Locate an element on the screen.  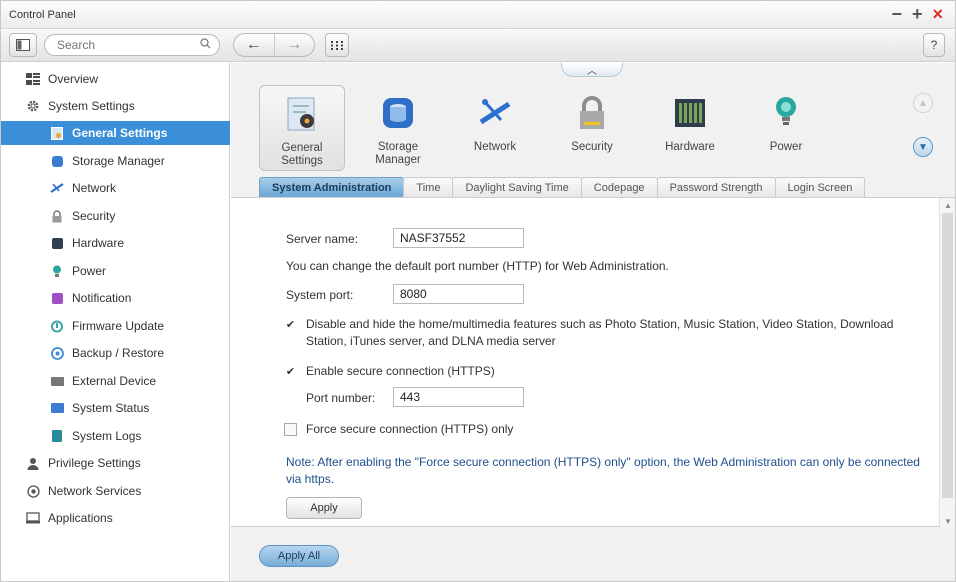
apply-all-button: Apply All is located at coordinates (299, 556).